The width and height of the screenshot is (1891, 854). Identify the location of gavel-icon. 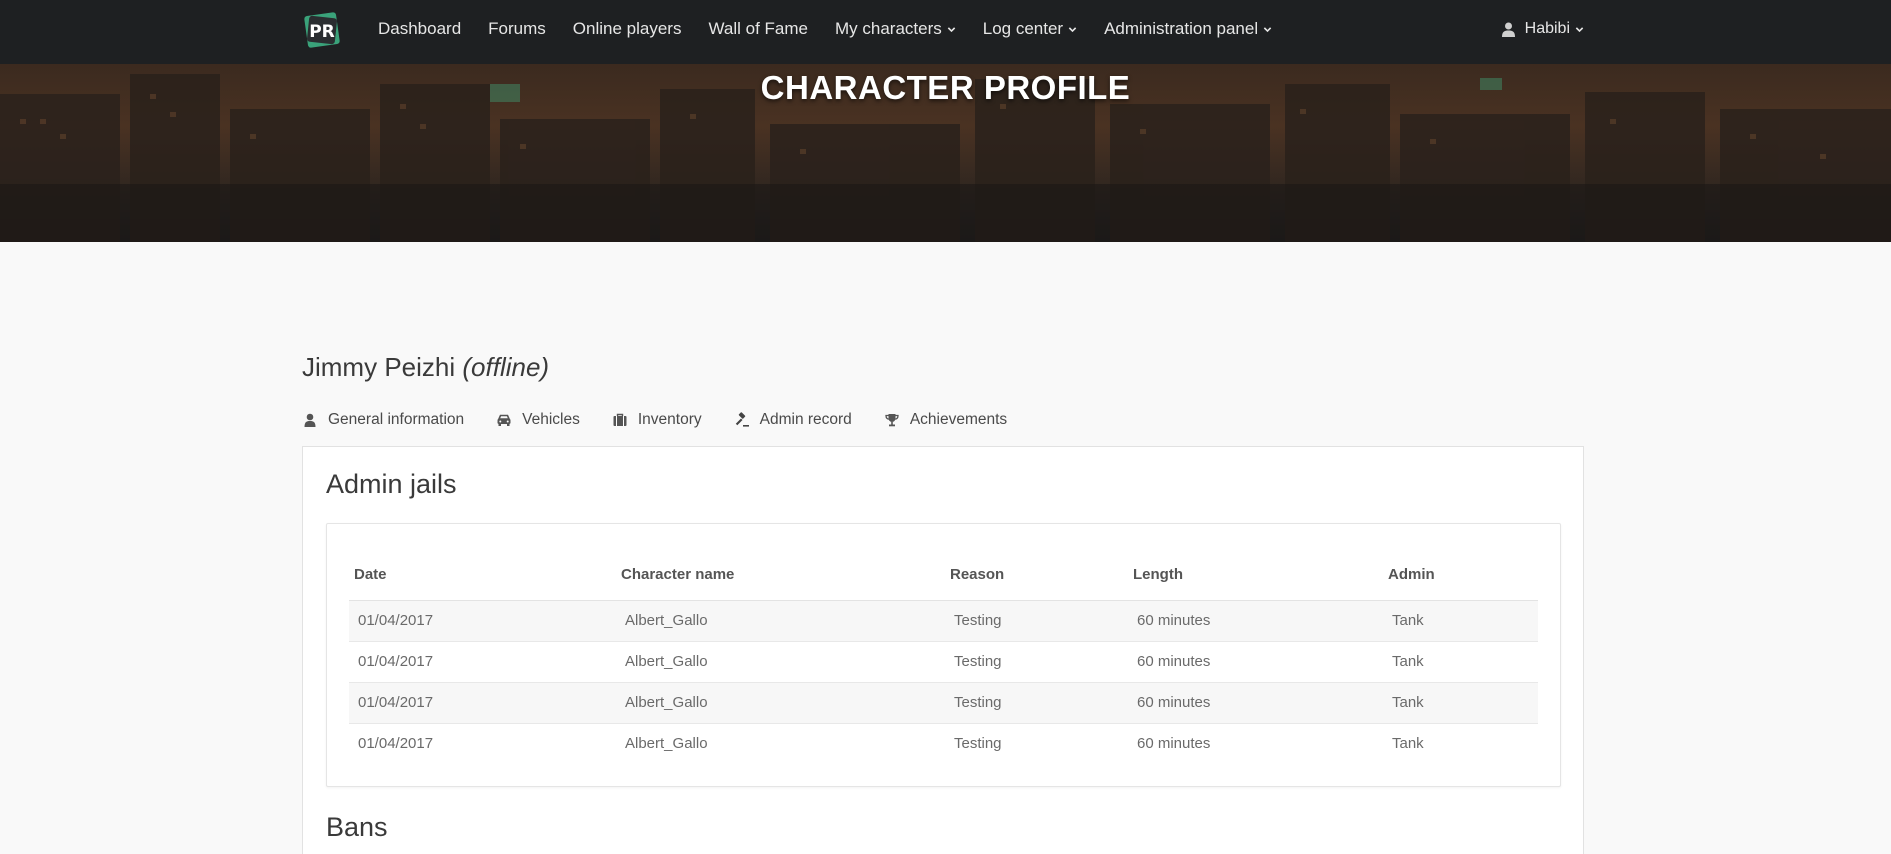
(742, 419).